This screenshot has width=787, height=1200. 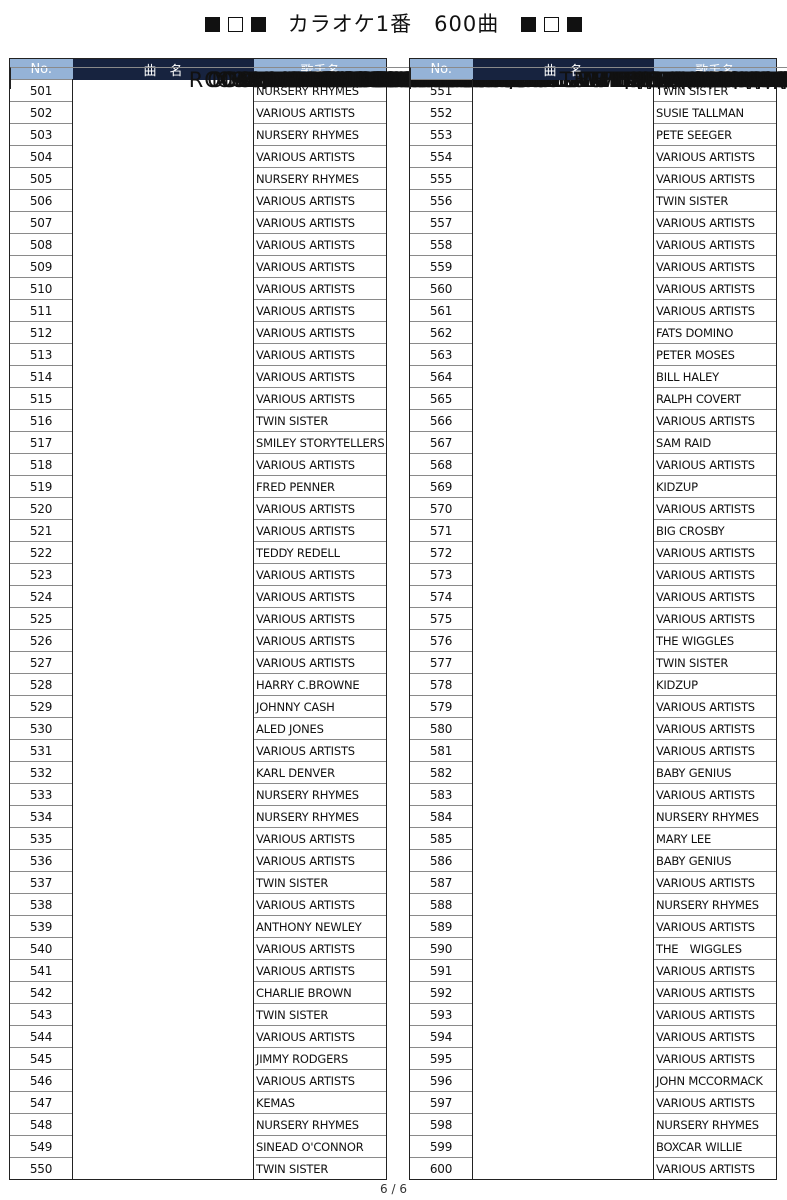 I want to click on title-text: カラオケ1番 600曲, so click(x=393, y=24).